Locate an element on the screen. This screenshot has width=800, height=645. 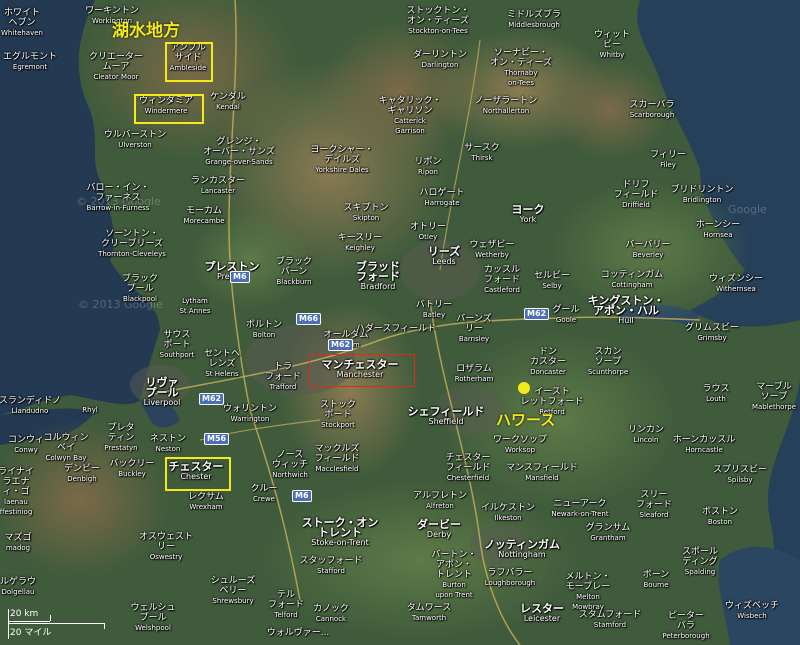
place-label-batley: バトリー Batley is located at coordinates (434, 310).